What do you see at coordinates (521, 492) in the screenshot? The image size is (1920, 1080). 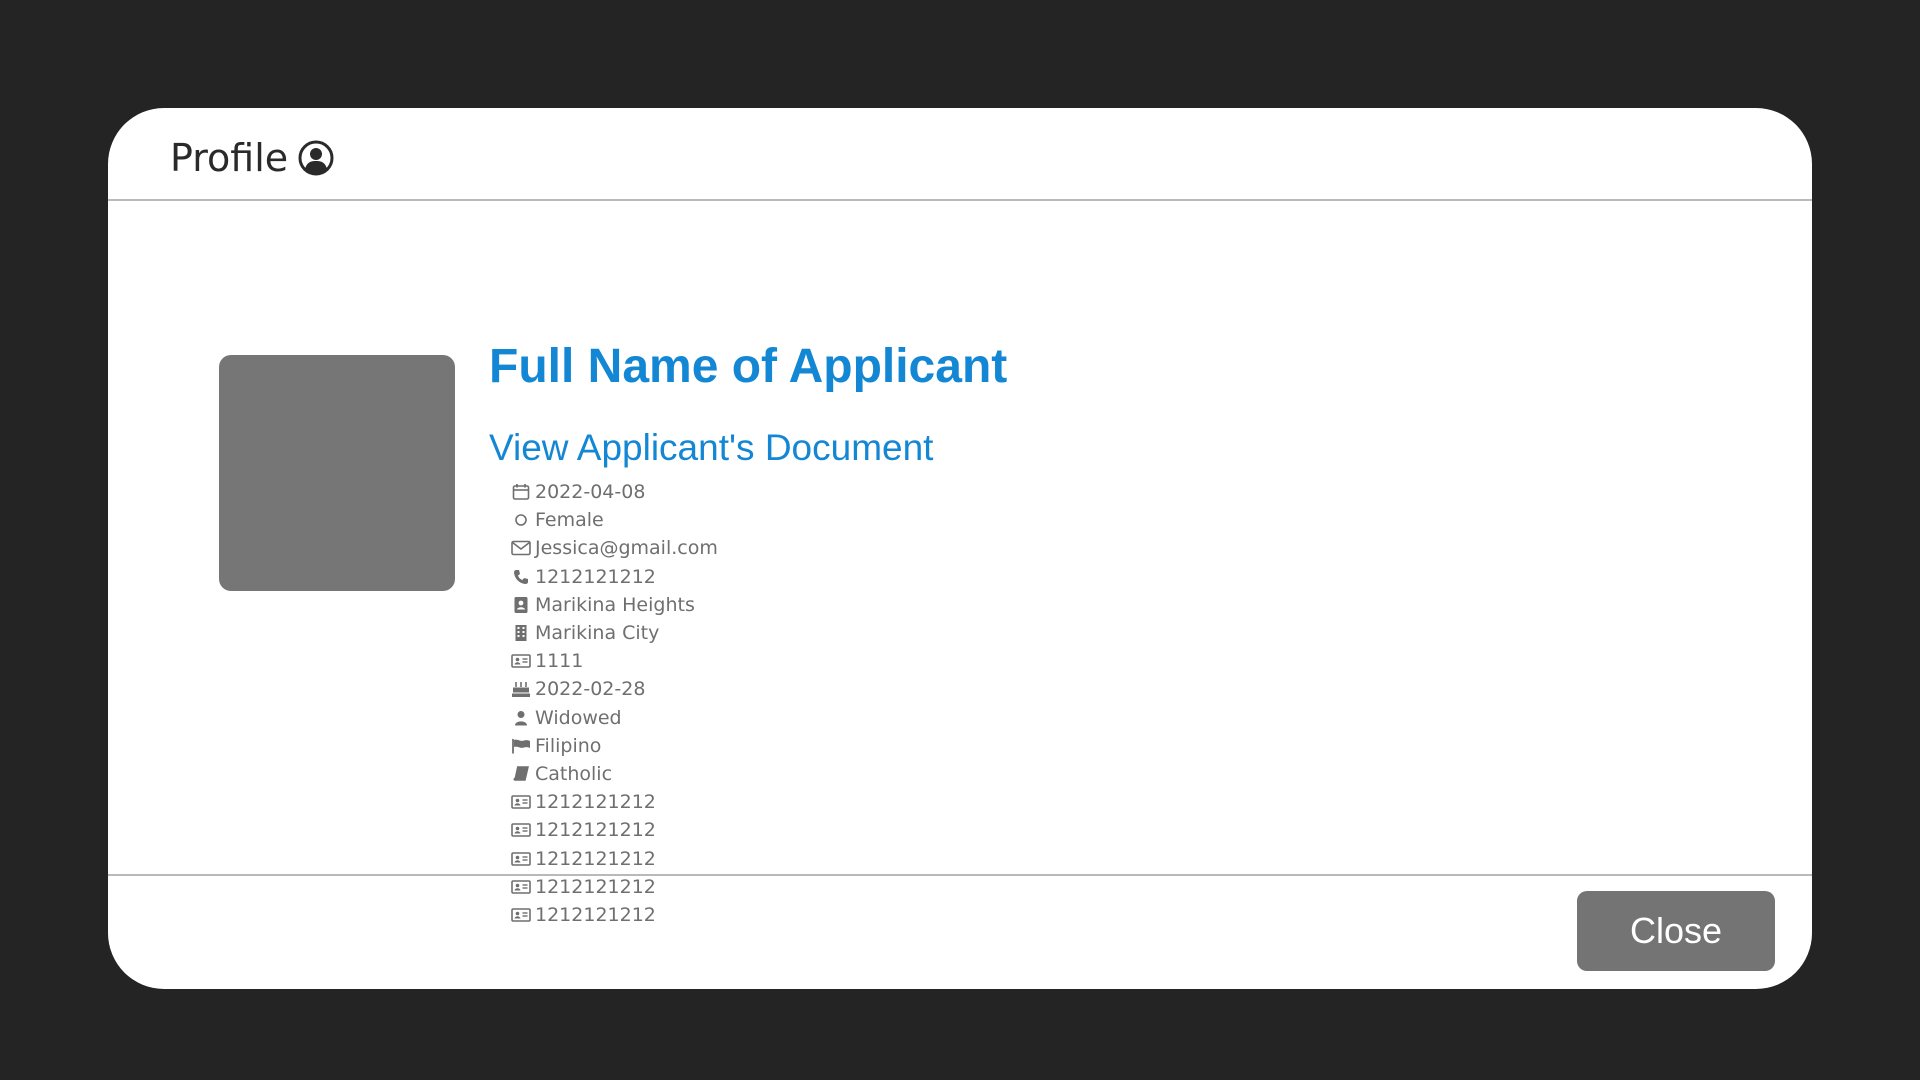 I see `calendar-icon` at bounding box center [521, 492].